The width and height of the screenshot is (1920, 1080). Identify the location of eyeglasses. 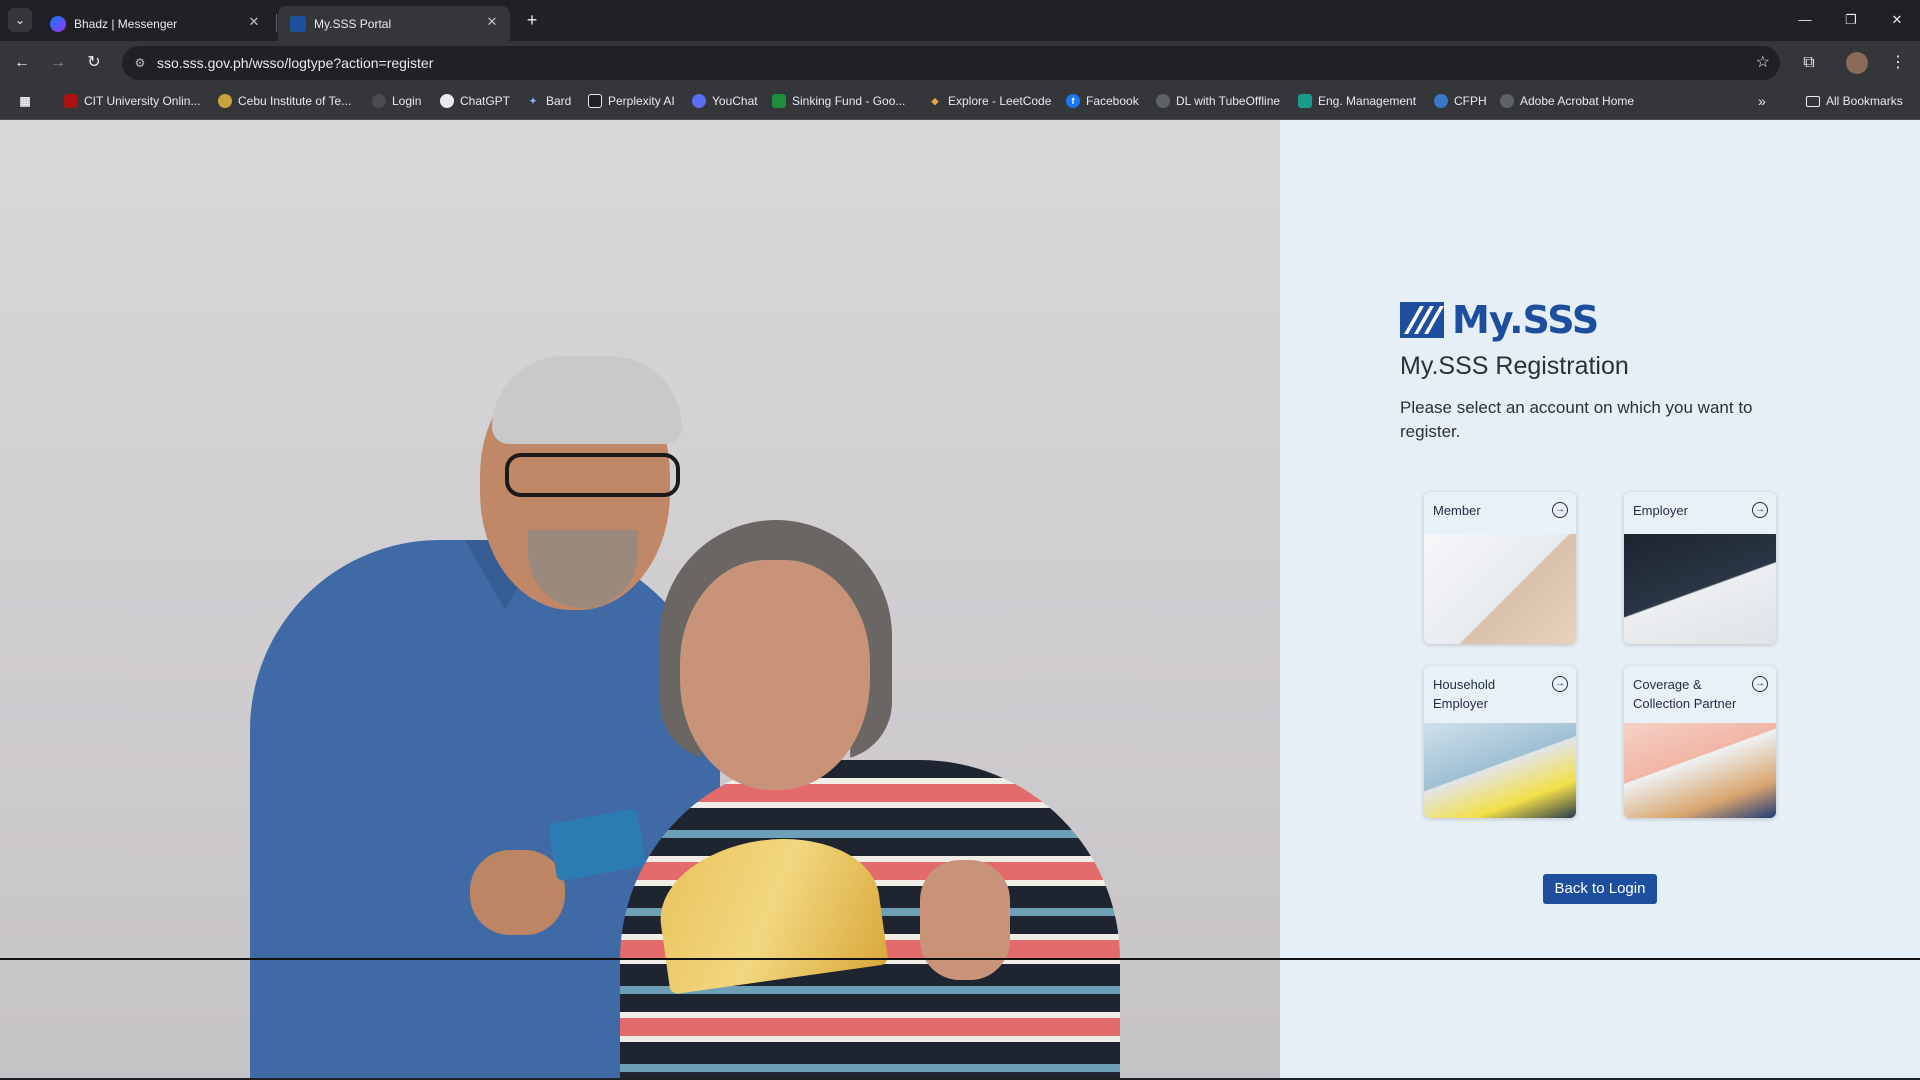
(592, 475).